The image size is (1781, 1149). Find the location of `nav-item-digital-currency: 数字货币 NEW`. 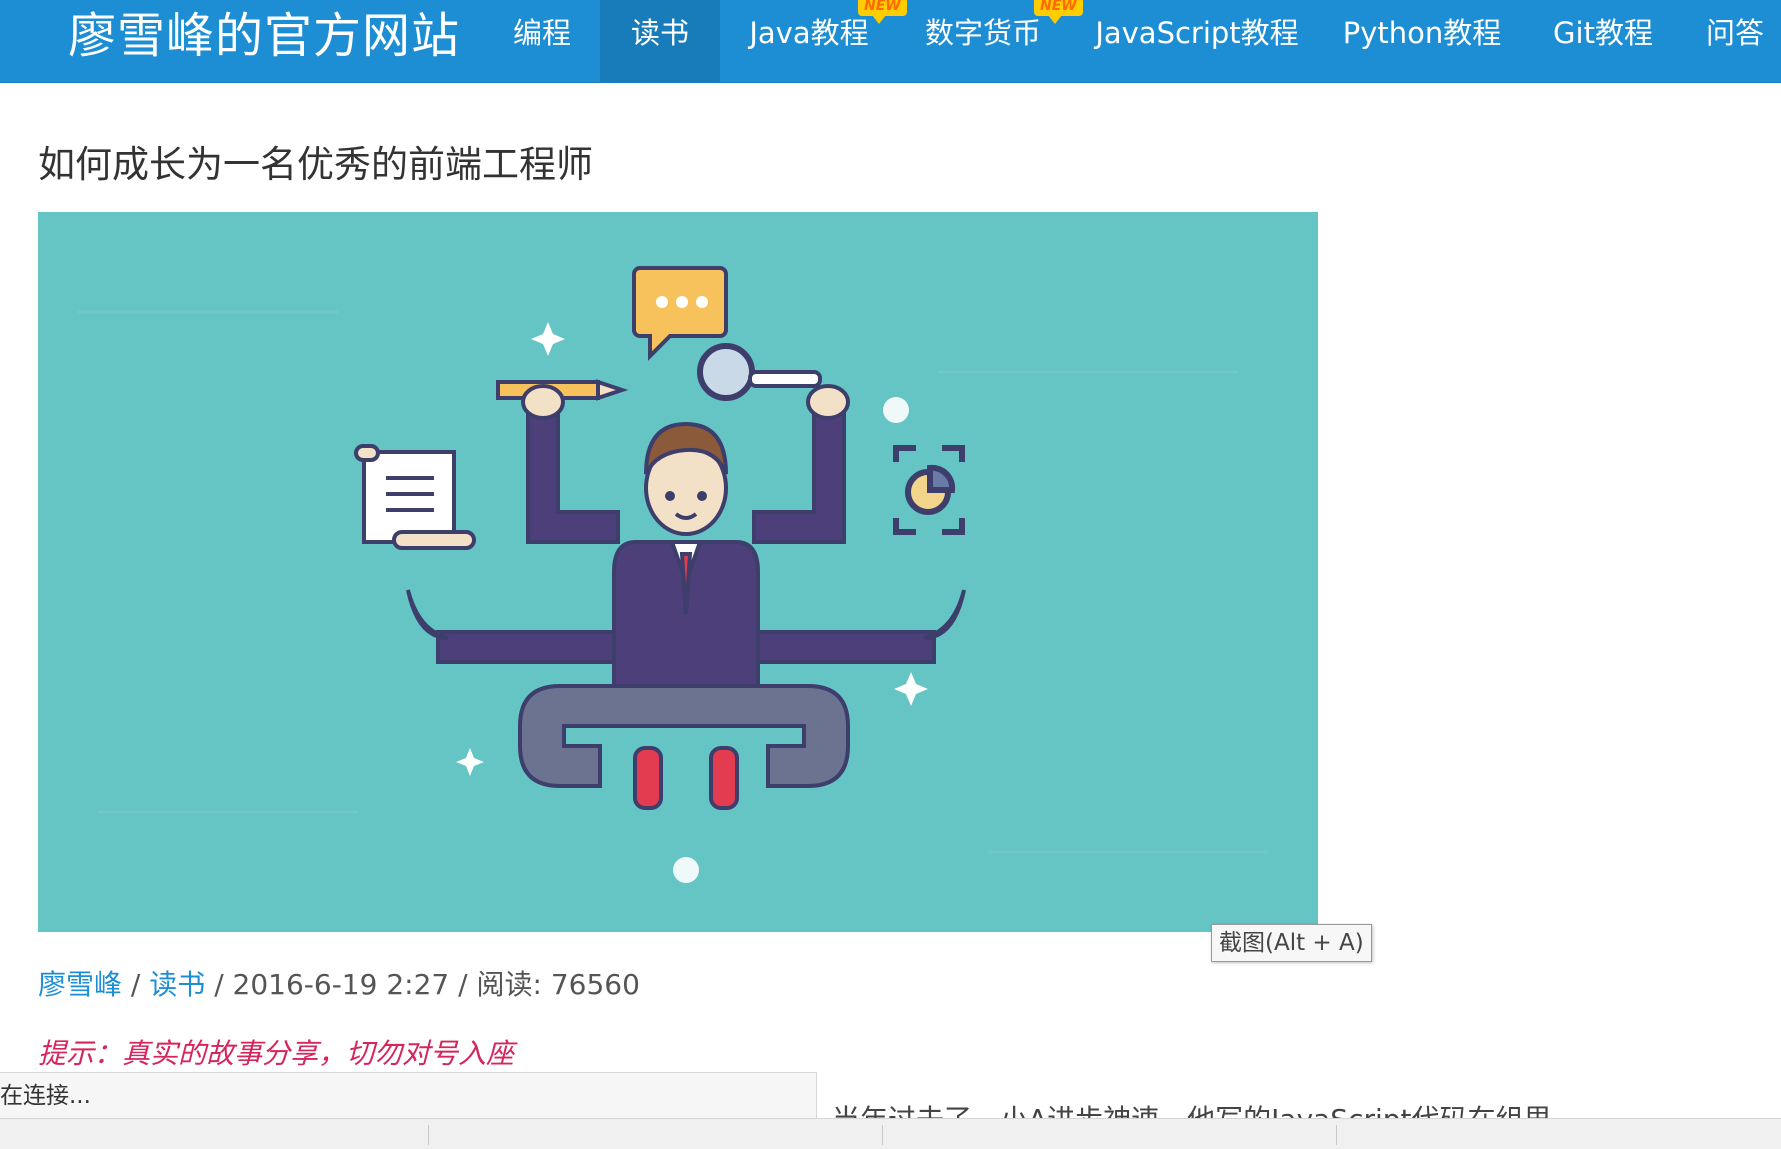

nav-item-digital-currency: 数字货币 NEW is located at coordinates (997, 41).